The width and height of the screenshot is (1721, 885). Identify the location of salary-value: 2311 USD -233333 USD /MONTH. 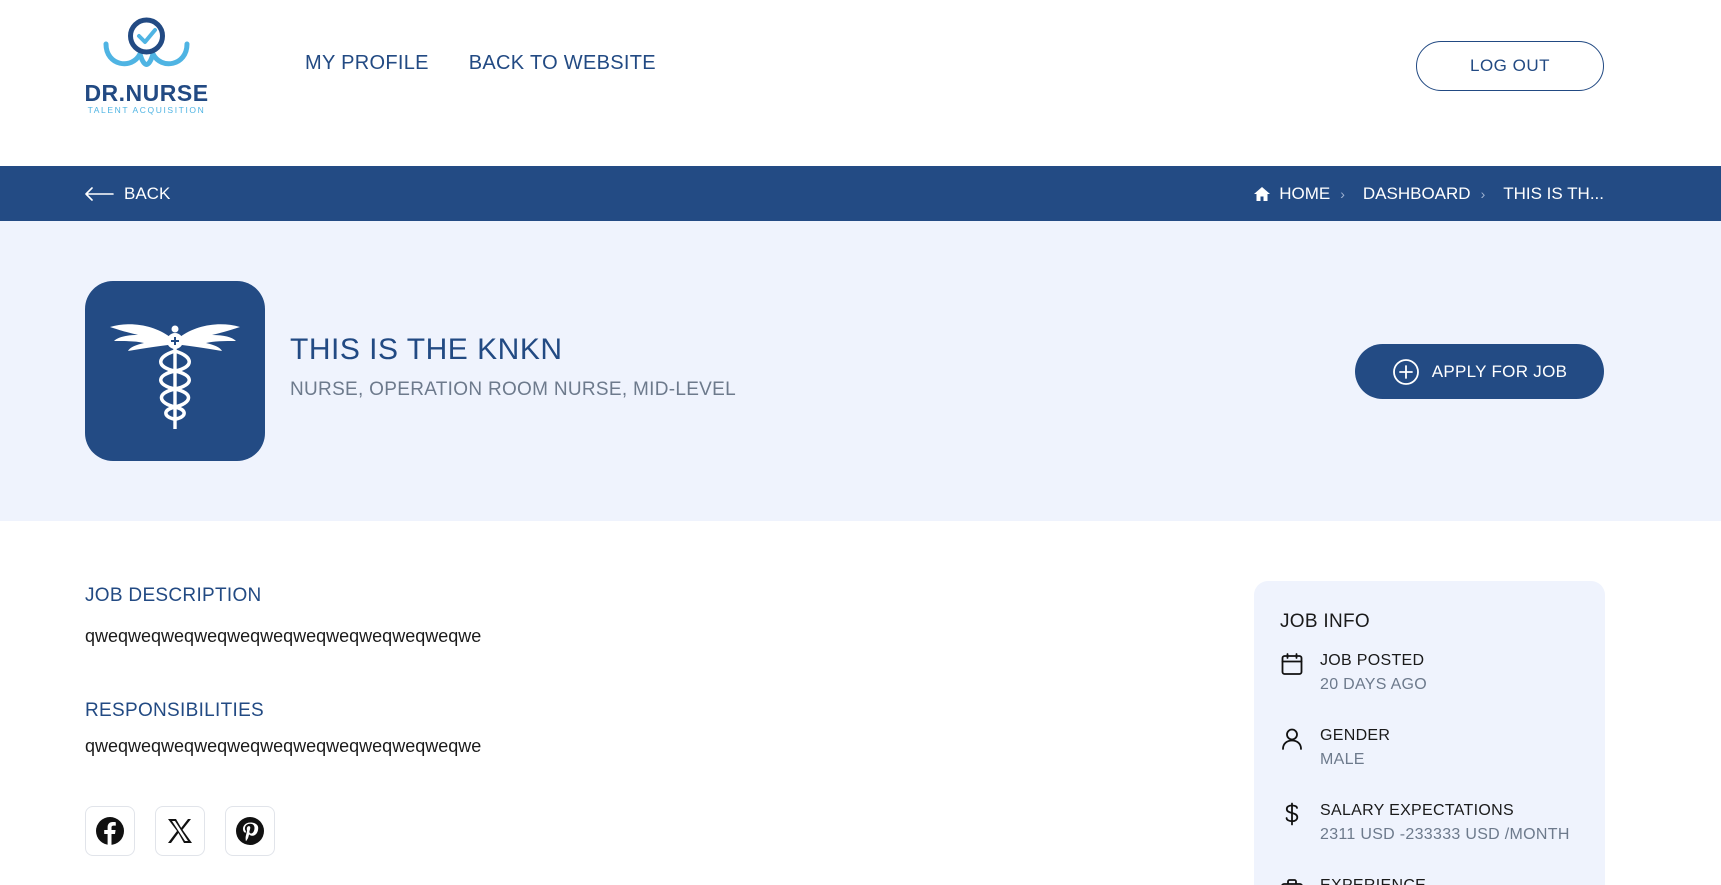
(1445, 834).